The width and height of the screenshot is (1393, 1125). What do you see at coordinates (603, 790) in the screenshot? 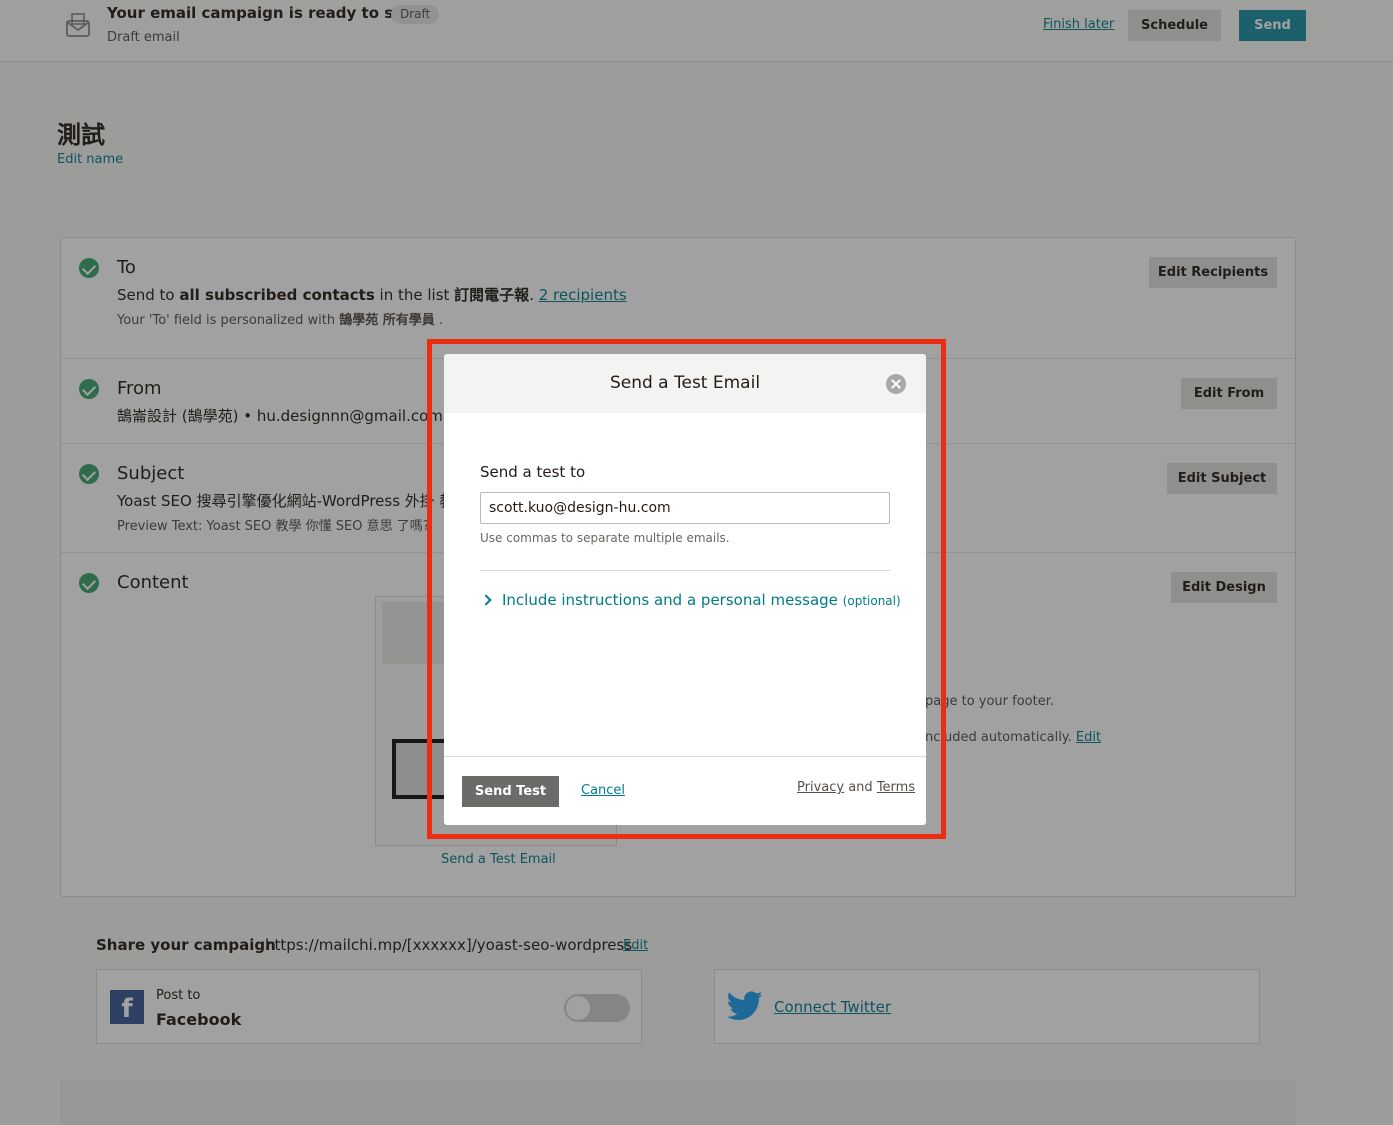
I see `cancel-link: Cancel` at bounding box center [603, 790].